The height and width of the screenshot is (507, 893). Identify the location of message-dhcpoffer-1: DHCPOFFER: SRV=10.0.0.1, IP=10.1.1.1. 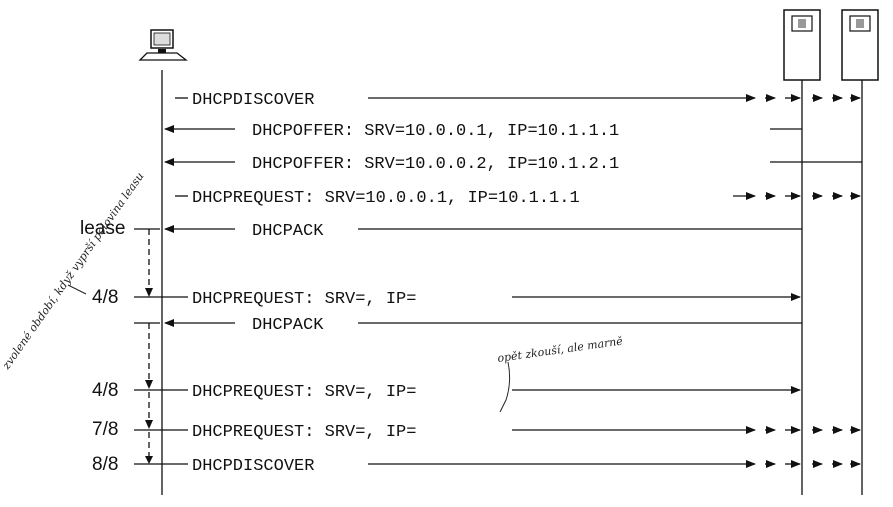
(483, 131).